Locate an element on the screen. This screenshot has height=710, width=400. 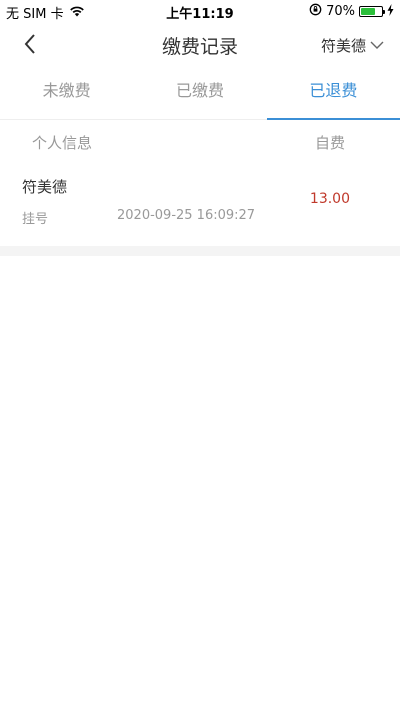
tab-unpaid: 未缴费 is located at coordinates (66, 92).